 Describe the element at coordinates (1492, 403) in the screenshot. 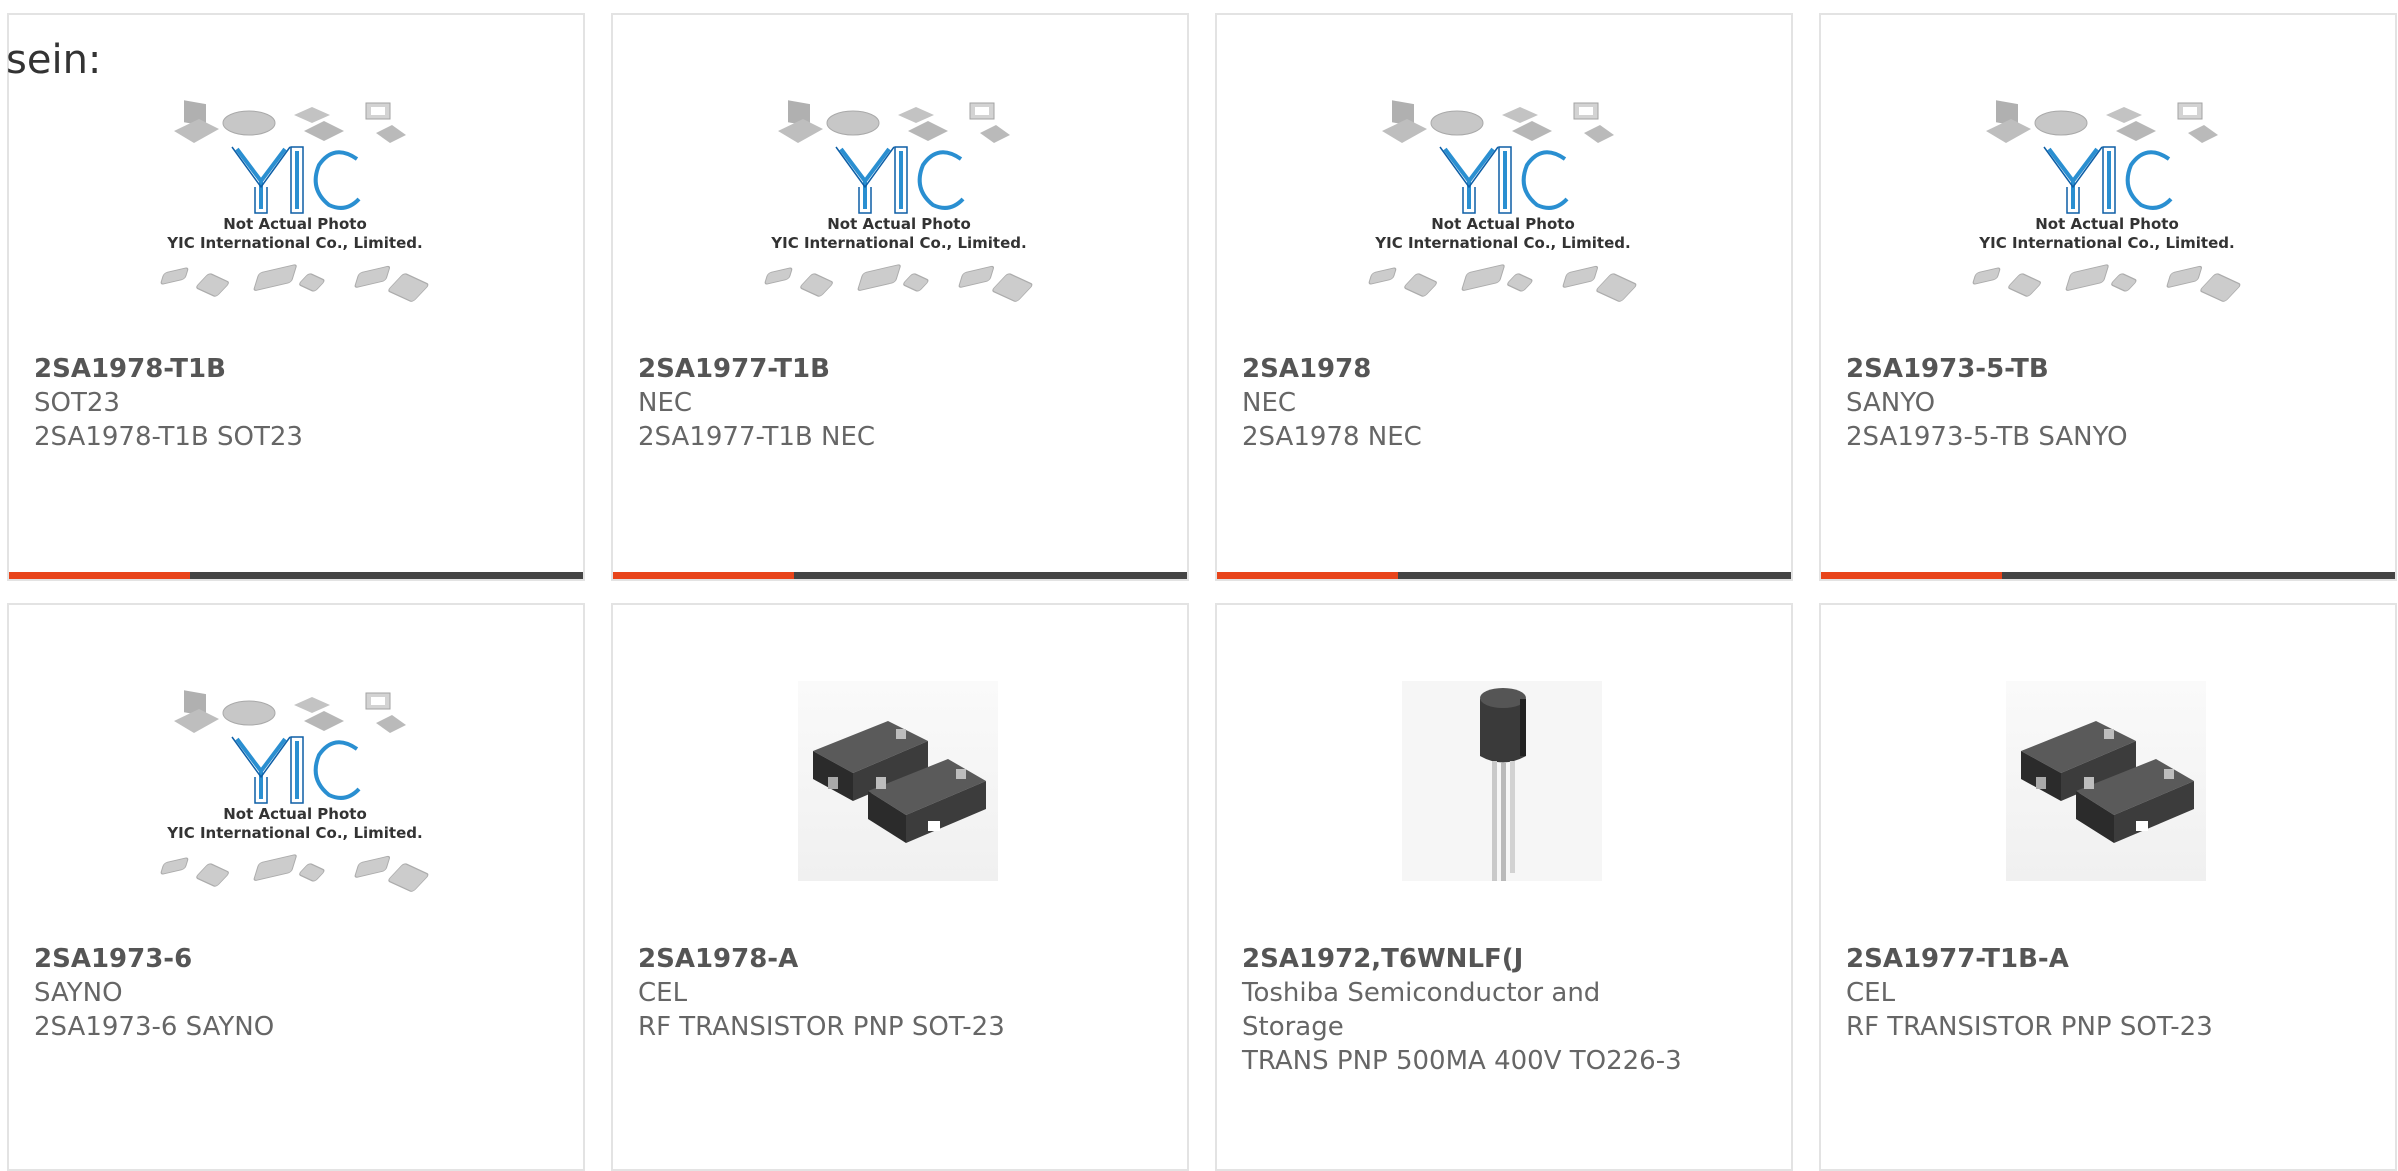

I see `product-info: 2SA1978 NEC 2SA1978 NEC` at that location.